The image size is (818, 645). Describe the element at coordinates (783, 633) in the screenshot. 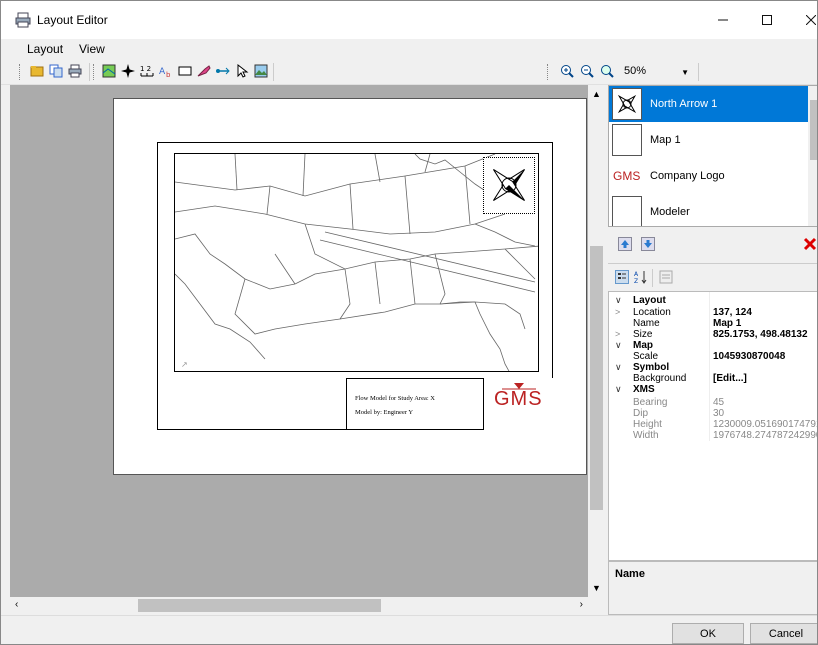

I see `cancel-button: Cancel` at that location.